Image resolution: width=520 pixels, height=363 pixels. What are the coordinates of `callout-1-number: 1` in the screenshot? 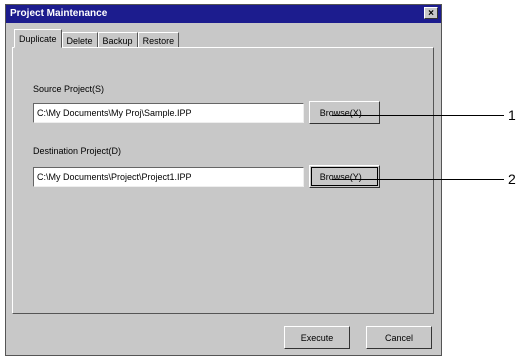 It's located at (512, 115).